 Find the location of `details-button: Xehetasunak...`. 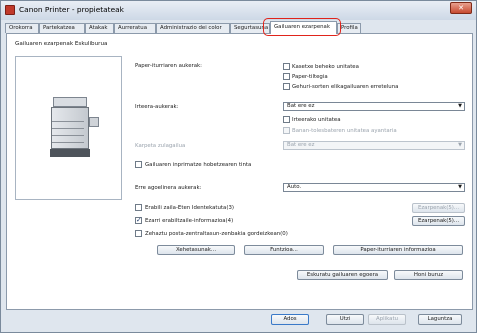

details-button: Xehetasunak... is located at coordinates (196, 250).